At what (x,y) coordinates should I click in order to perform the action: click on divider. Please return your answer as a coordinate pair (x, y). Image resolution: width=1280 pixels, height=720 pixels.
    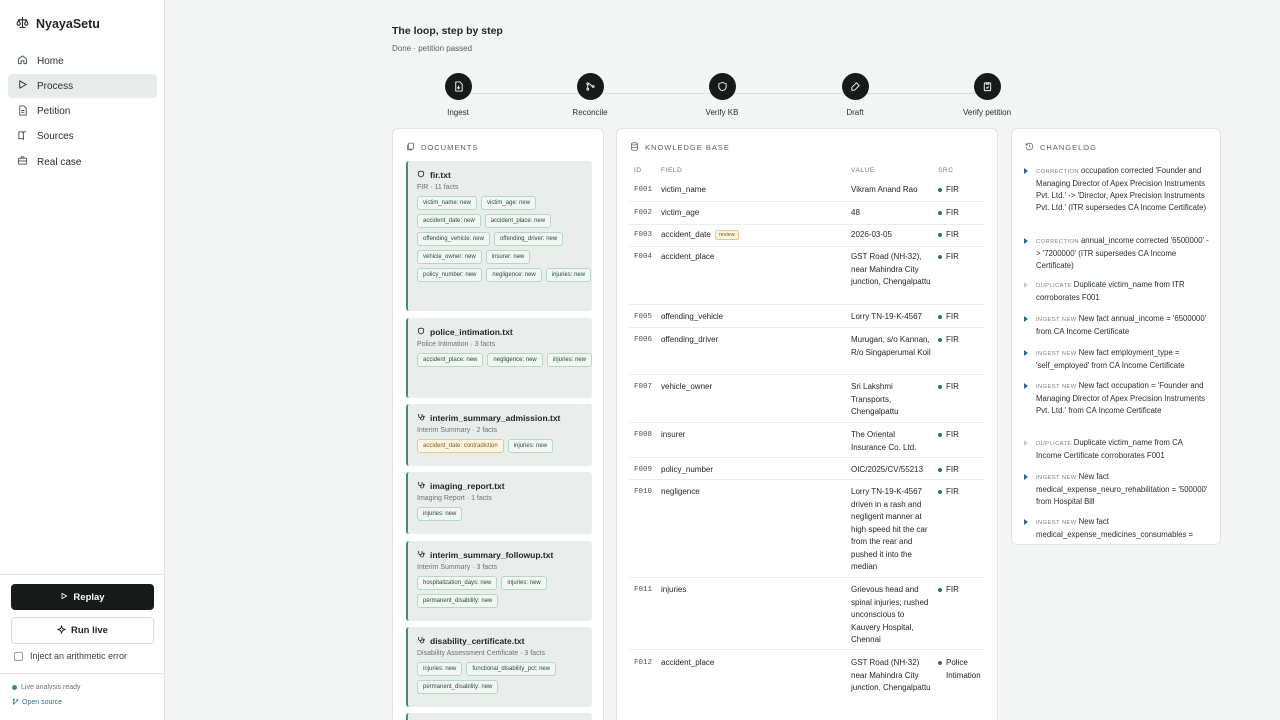
    Looking at the image, I should click on (82, 673).